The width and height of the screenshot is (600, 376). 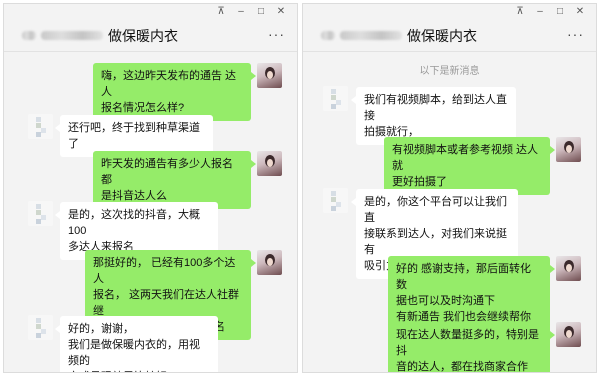 I want to click on message-bubble-outgoing: 昨天发的通告有多少人报名 都 是抖音达人么, so click(x=174, y=180).